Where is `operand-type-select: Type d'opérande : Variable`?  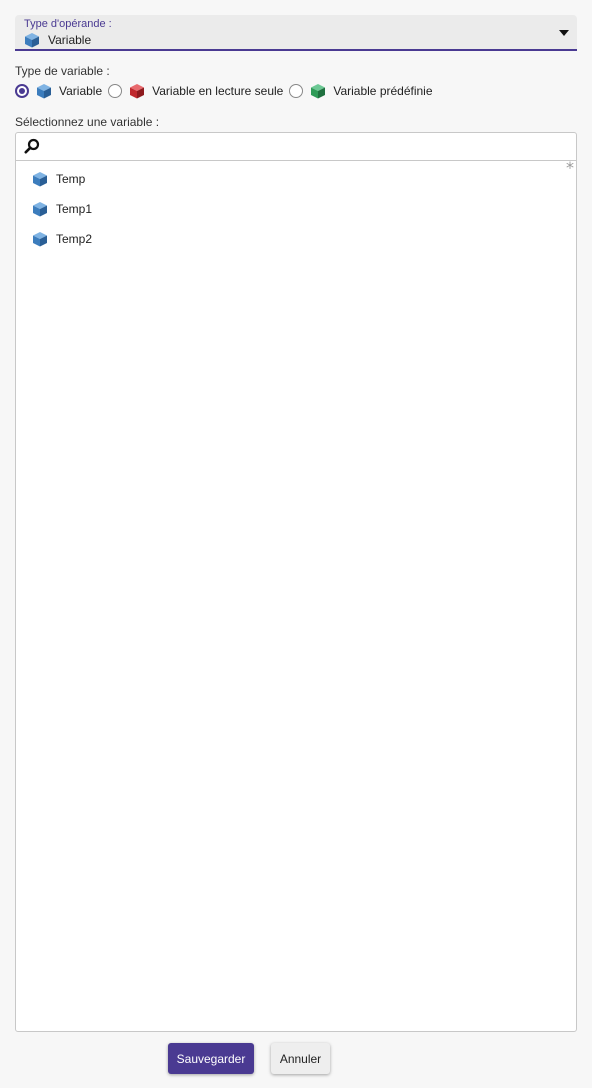
operand-type-select: Type d'opérande : Variable is located at coordinates (296, 33).